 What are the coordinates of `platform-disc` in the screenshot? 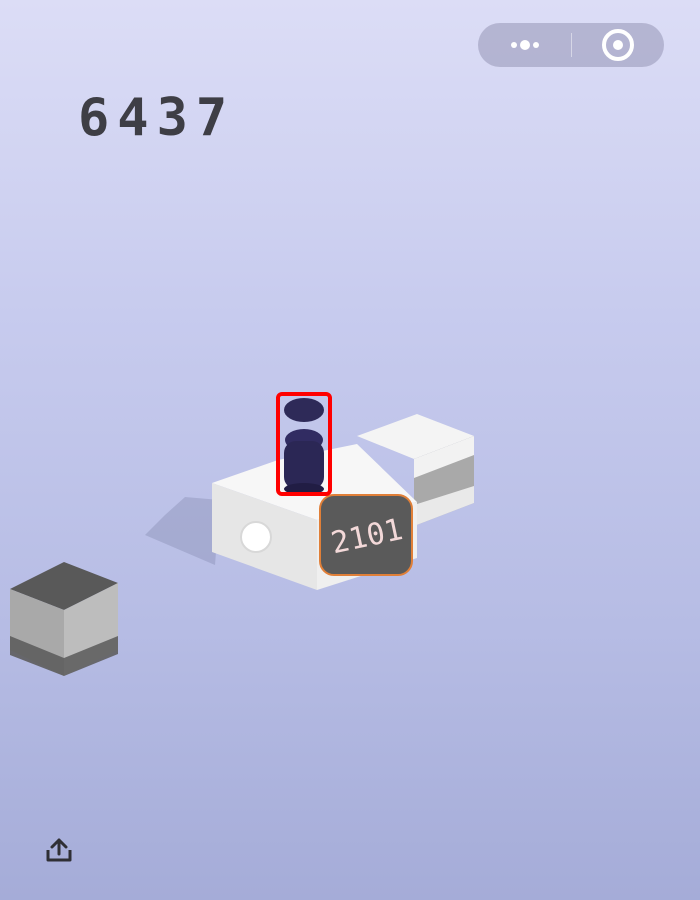 It's located at (256, 537).